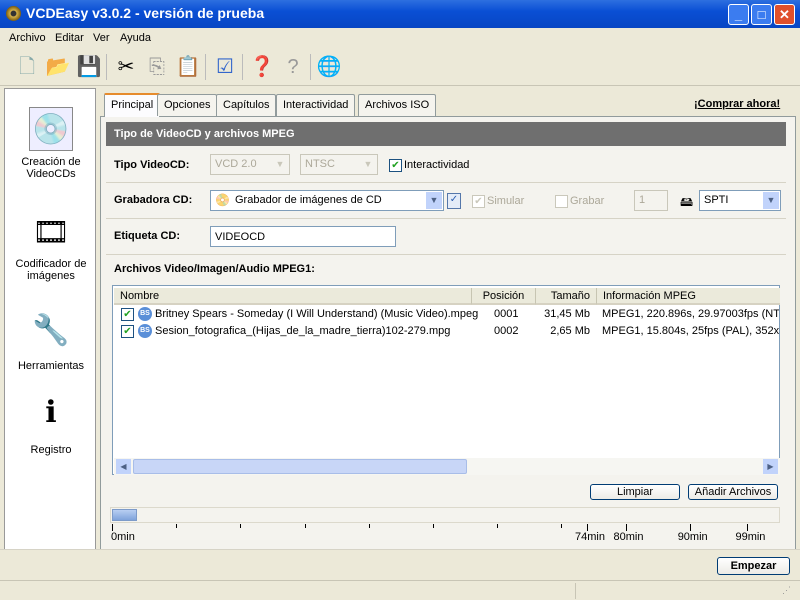 This screenshot has width=800, height=600. Describe the element at coordinates (303, 236) in the screenshot. I see `cd-label-input` at that location.